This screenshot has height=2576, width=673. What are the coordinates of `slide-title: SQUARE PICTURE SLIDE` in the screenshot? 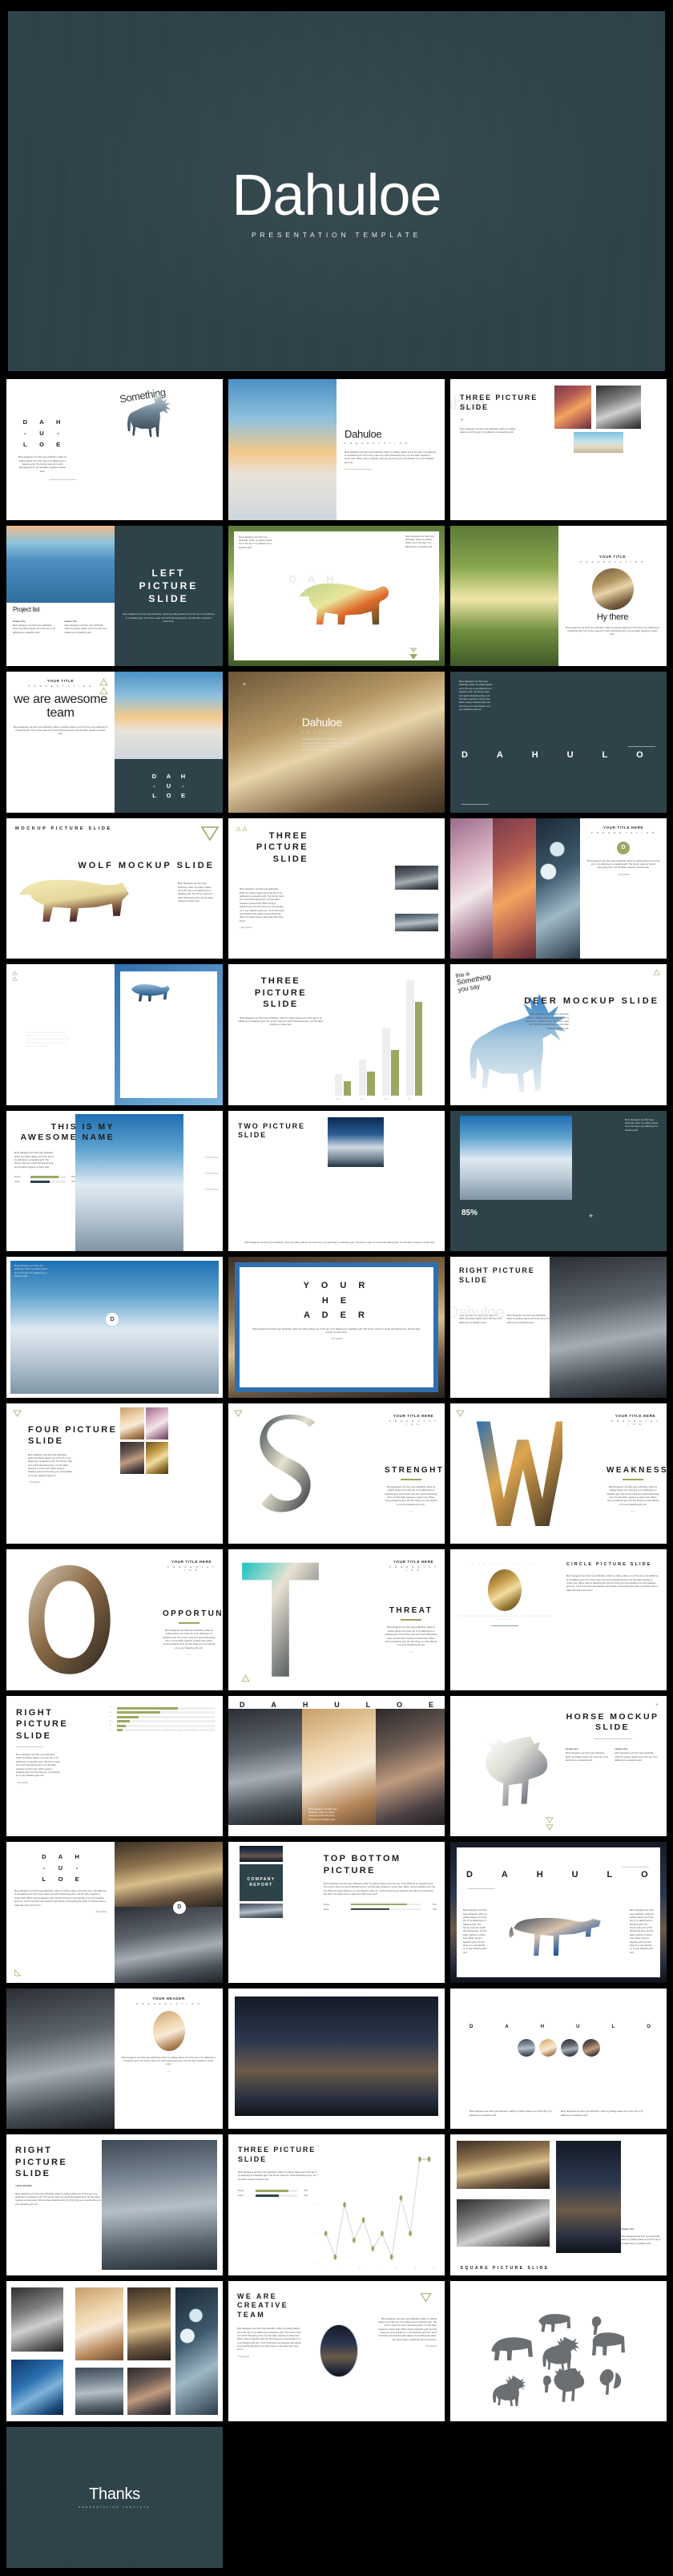 It's located at (505, 2268).